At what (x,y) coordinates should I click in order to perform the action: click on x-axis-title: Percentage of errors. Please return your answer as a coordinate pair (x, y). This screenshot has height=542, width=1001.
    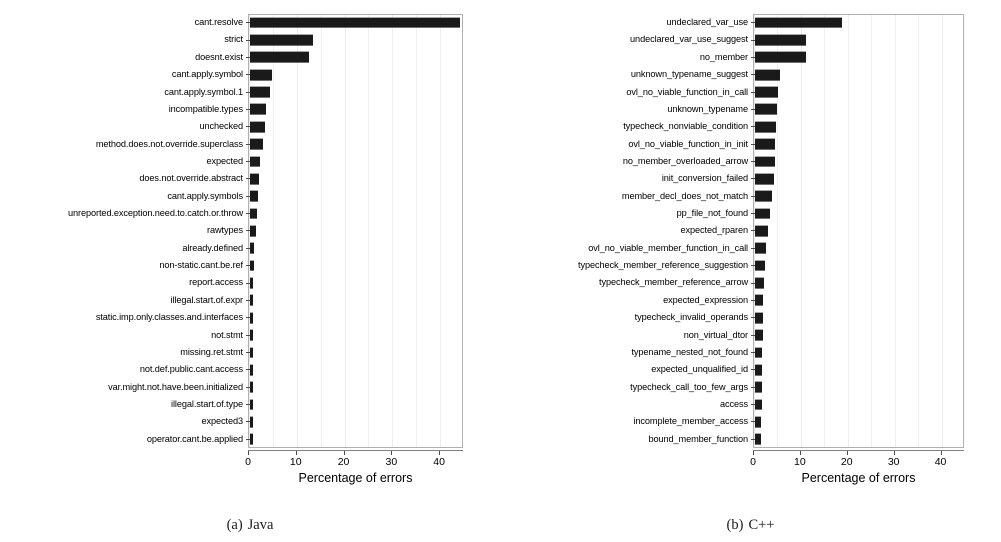
    Looking at the image, I should click on (355, 478).